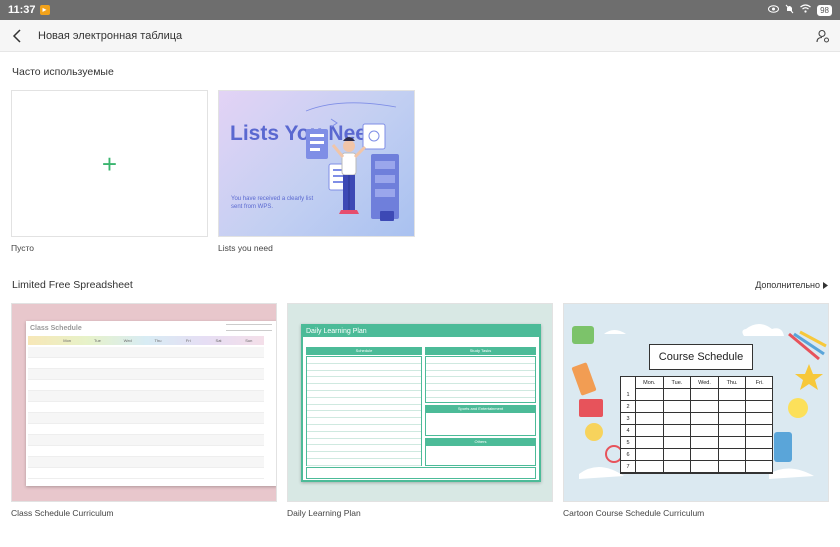 The image size is (840, 547). What do you see at coordinates (352, 161) in the screenshot?
I see `person-checklist-illustration` at bounding box center [352, 161].